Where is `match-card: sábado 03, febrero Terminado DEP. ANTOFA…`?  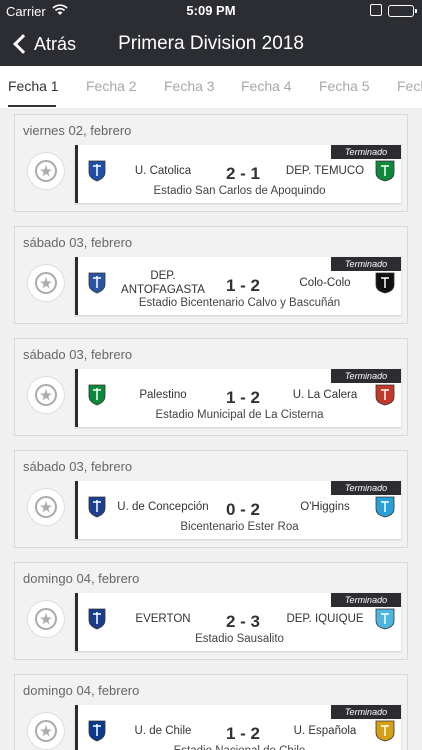
match-card: sábado 03, febrero Terminado DEP. ANTOFA… is located at coordinates (211, 275).